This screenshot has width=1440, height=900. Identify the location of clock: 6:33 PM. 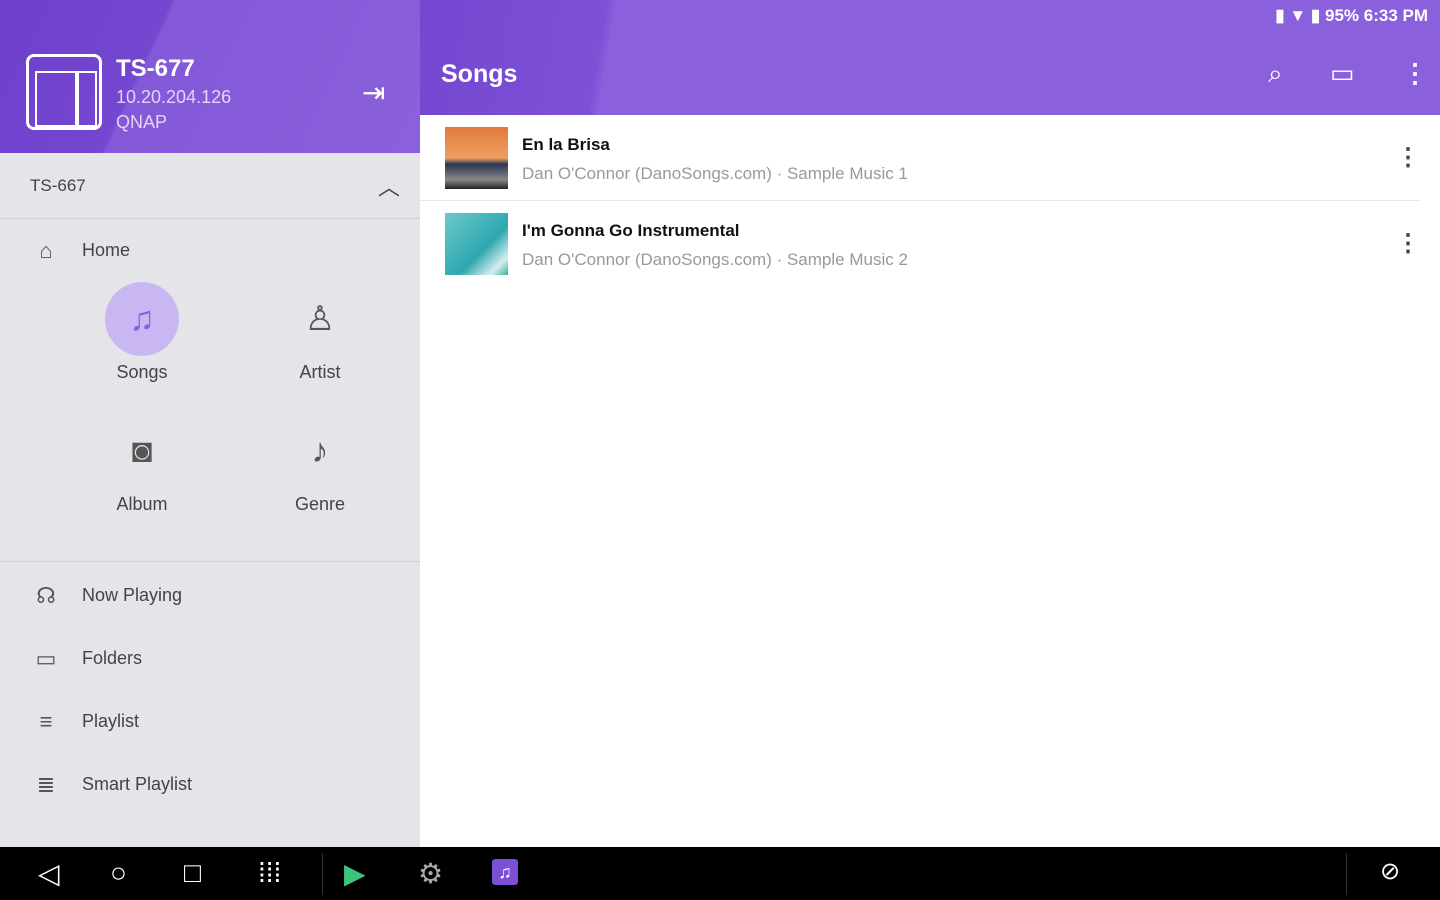
(1395, 15).